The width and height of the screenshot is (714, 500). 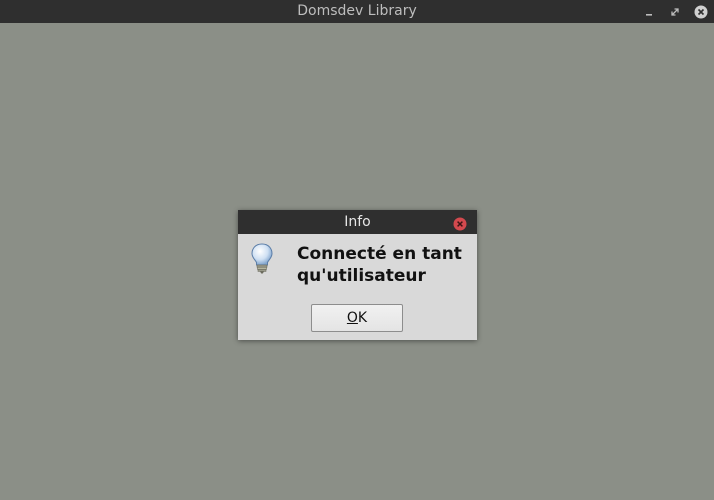 I want to click on close-icon, so click(x=701, y=12).